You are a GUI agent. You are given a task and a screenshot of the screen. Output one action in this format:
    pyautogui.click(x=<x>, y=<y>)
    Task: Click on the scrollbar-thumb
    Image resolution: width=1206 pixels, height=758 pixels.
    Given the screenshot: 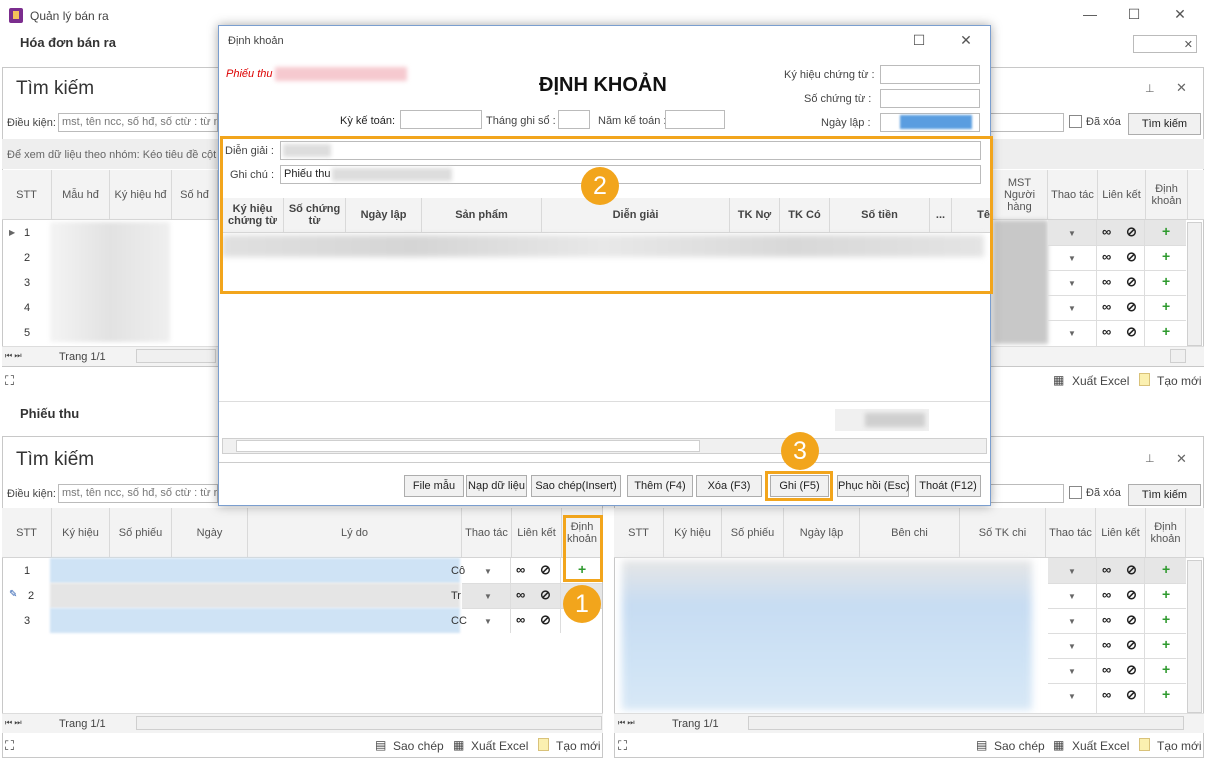 What is the action you would take?
    pyautogui.click(x=468, y=446)
    